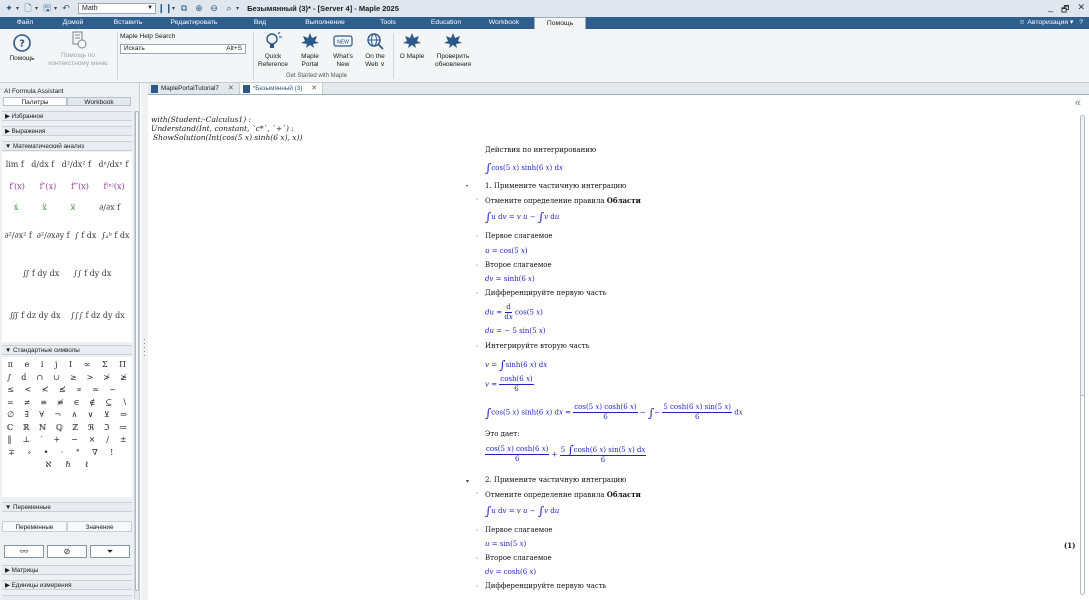 Image resolution: width=1089 pixels, height=600 pixels. What do you see at coordinates (95, 453) in the screenshot?
I see `symbol-nabla: ∇` at bounding box center [95, 453].